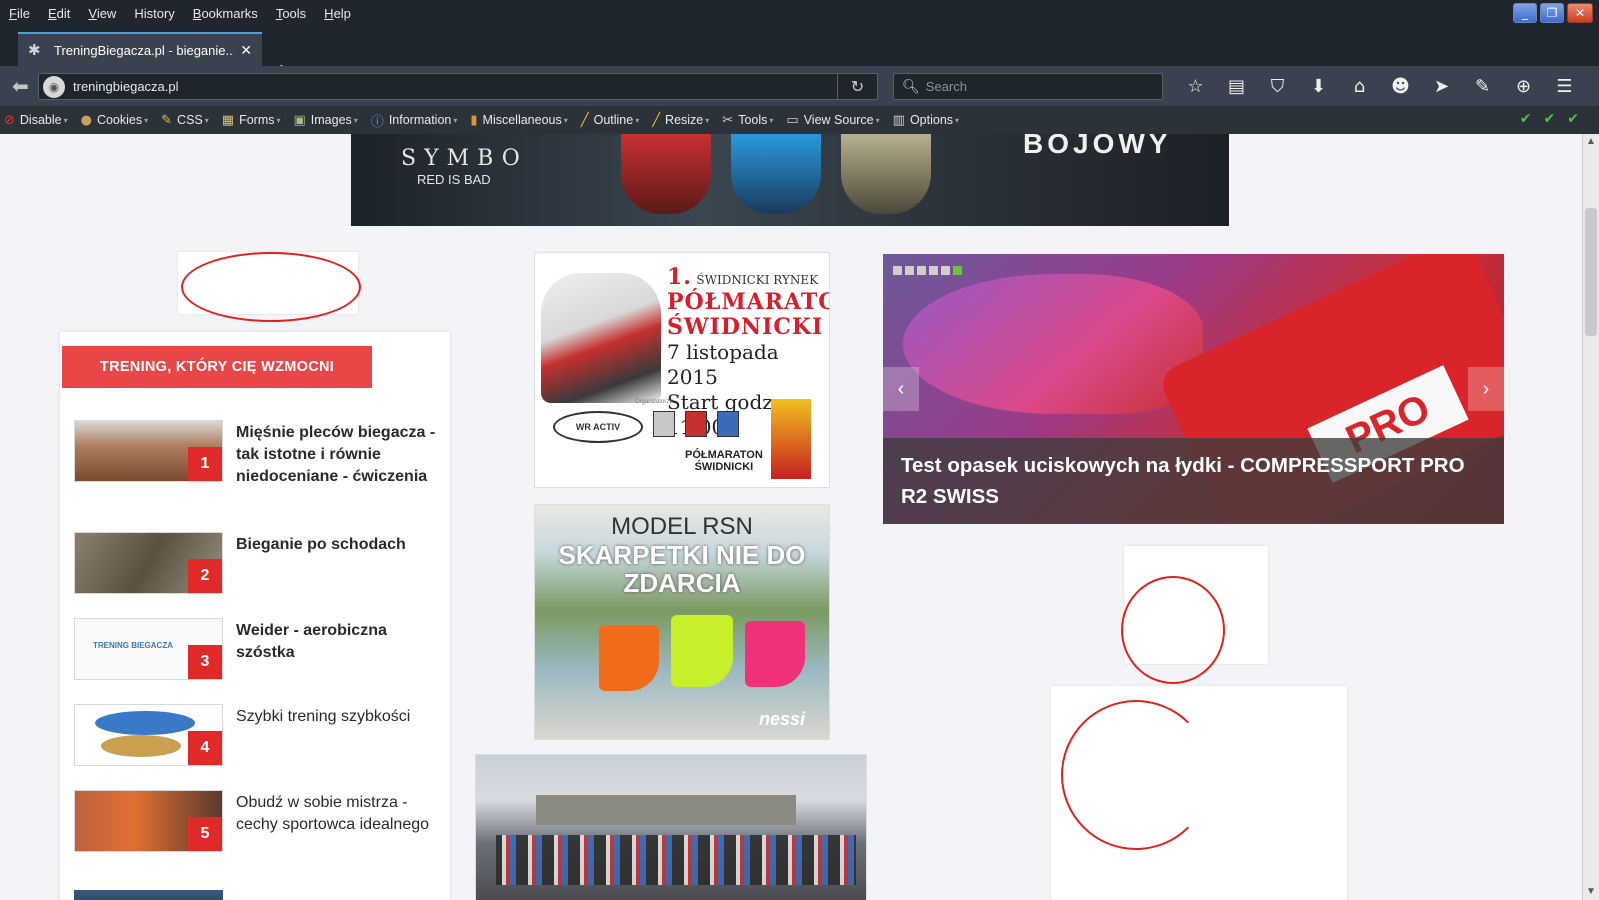 This screenshot has height=900, width=1599. I want to click on slider-dot-active, so click(957, 270).